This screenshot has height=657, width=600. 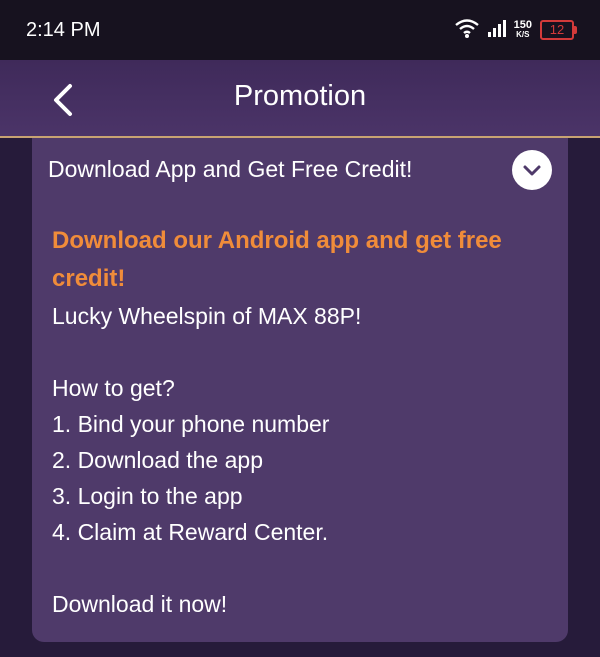 What do you see at coordinates (523, 34) in the screenshot?
I see `network-speed-unit: K/S` at bounding box center [523, 34].